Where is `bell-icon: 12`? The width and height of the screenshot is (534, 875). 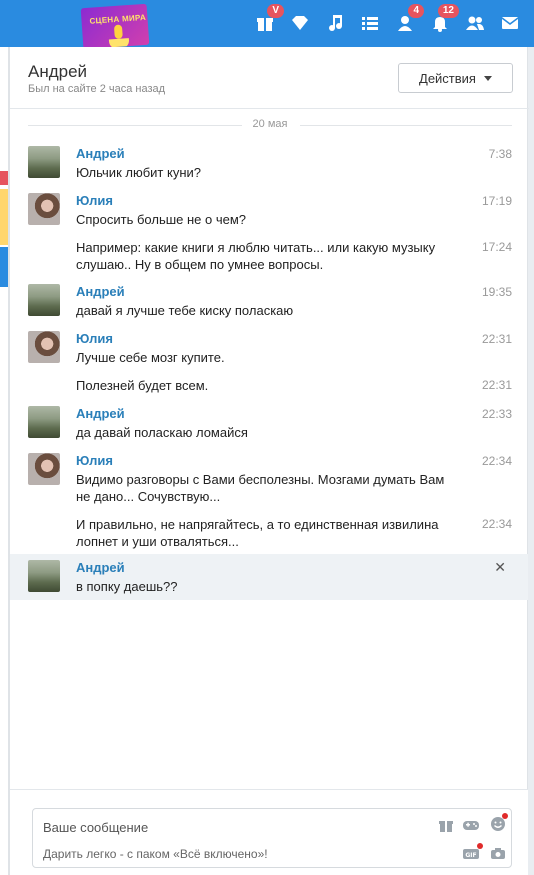 bell-icon: 12 is located at coordinates (444, 19).